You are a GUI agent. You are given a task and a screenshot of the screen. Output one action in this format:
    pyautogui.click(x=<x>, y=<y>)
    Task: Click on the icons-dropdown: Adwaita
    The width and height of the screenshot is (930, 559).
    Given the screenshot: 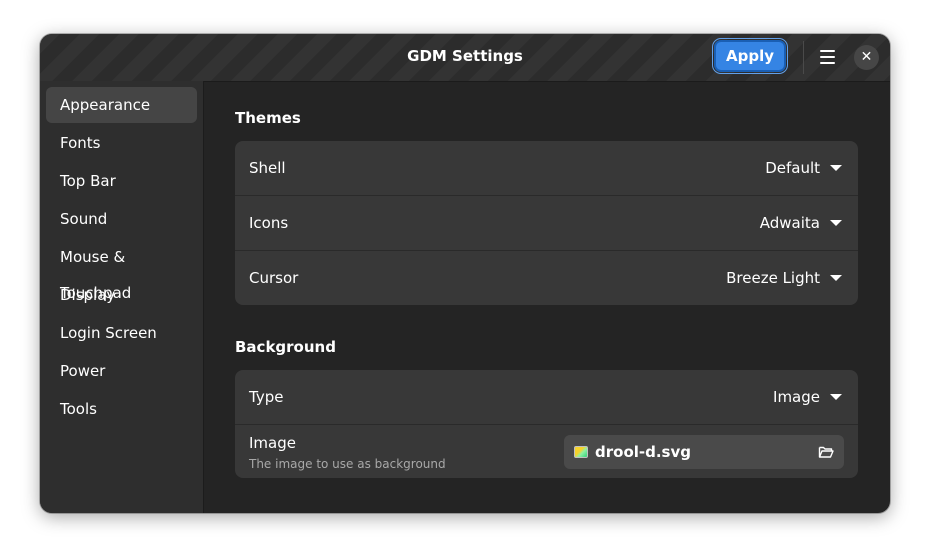 What is the action you would take?
    pyautogui.click(x=801, y=223)
    